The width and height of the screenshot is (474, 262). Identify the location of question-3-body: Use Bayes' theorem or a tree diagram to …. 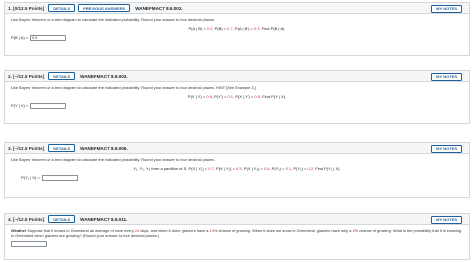
(237, 169).